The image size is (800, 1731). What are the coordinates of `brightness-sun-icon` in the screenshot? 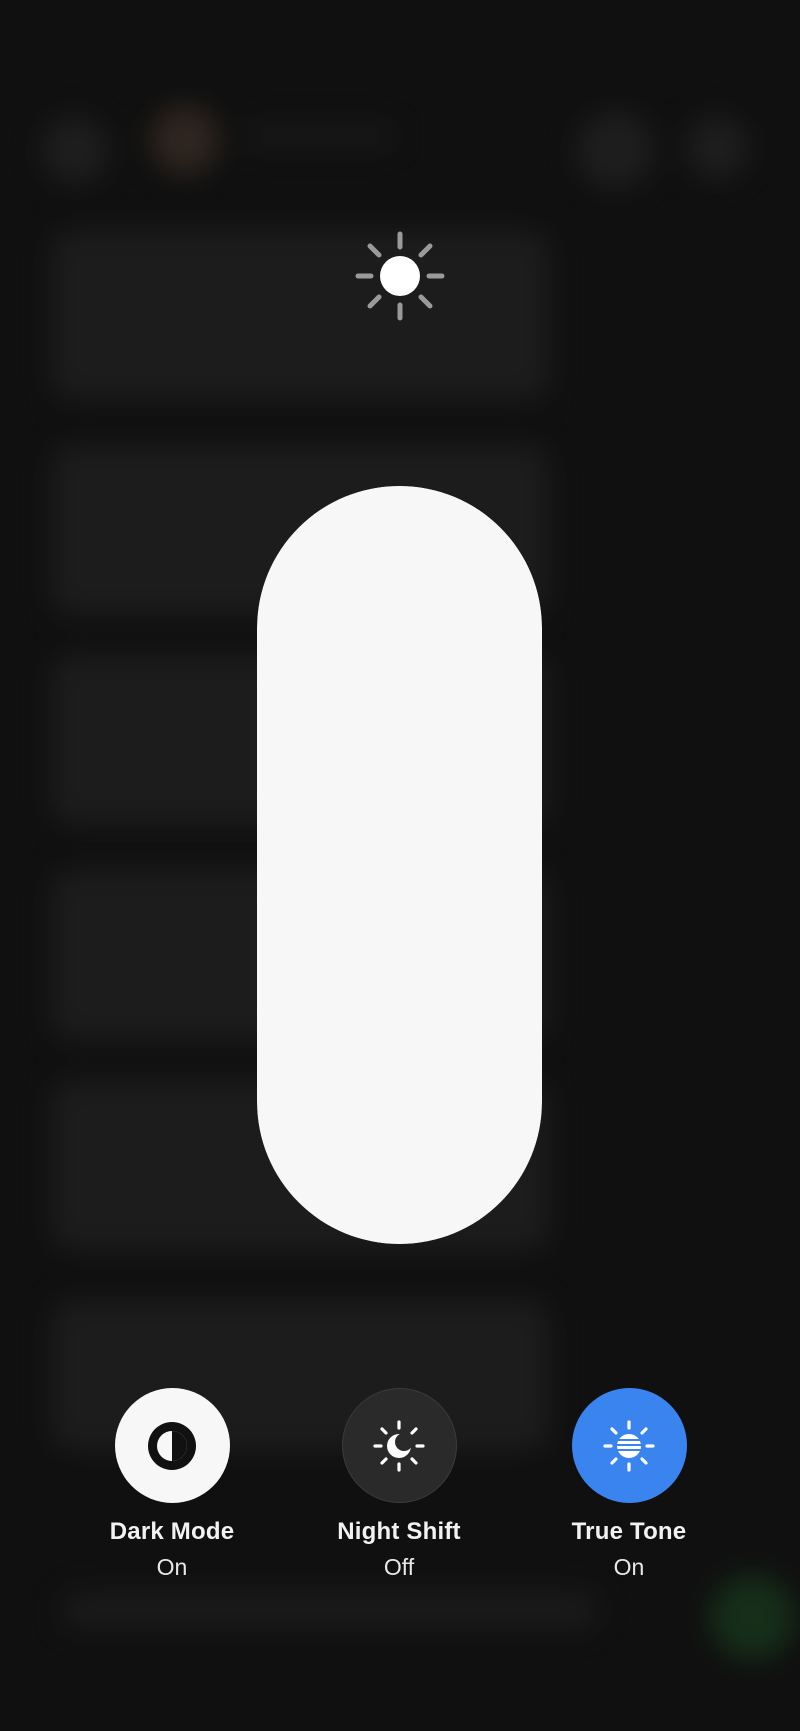 It's located at (400, 276).